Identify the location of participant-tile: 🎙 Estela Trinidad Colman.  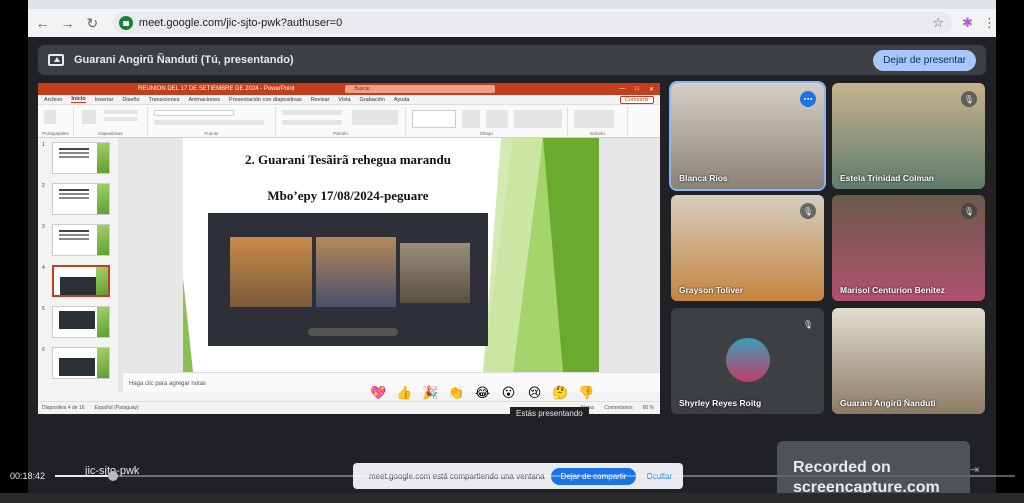
(908, 136).